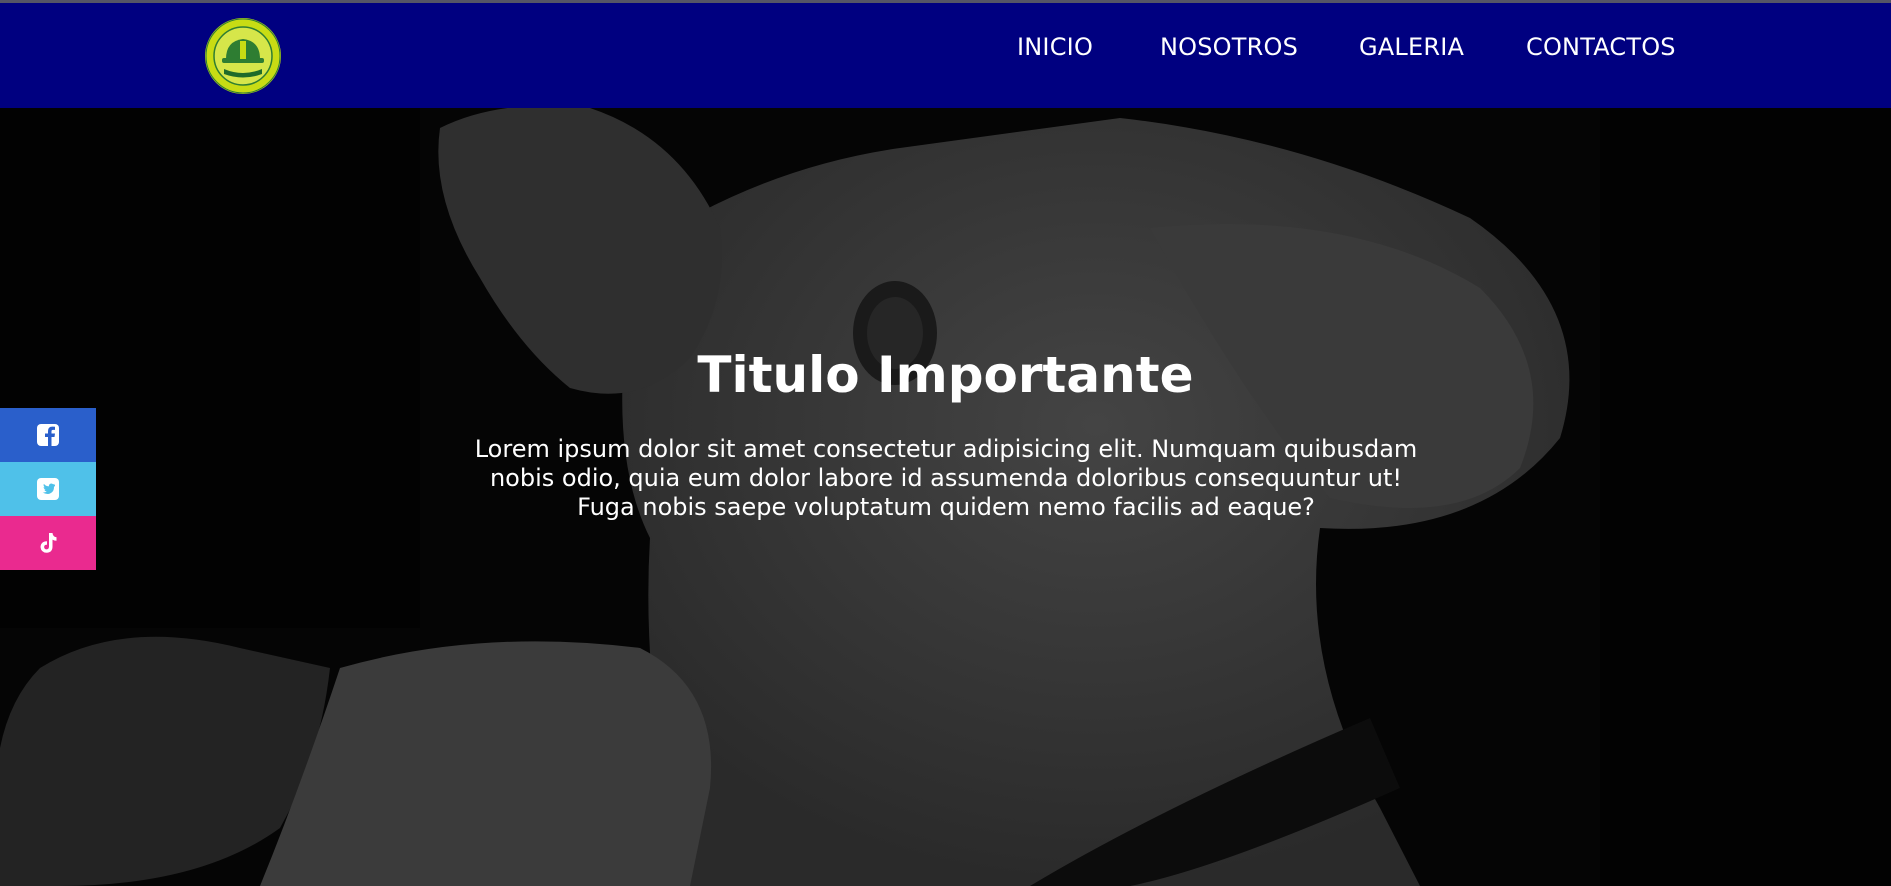 This screenshot has height=886, width=1891. I want to click on nav-inicio: INICIO, so click(1055, 47).